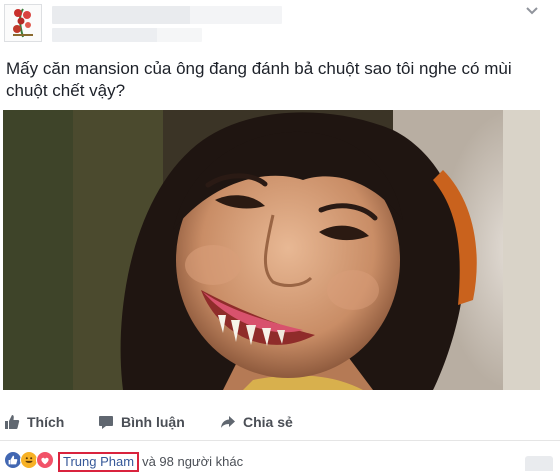  Describe the element at coordinates (46, 422) in the screenshot. I see `like-label: Thích` at that location.